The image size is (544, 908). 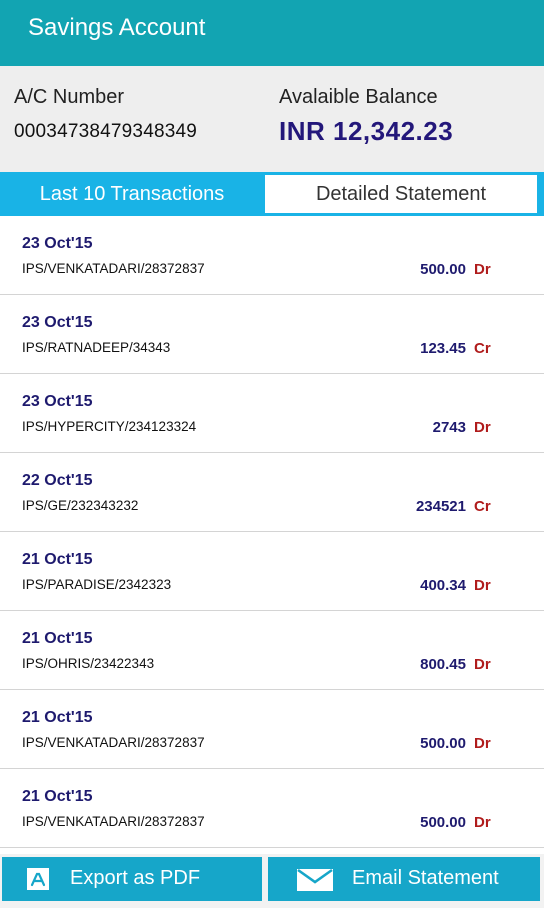 I want to click on tab-bar: Last 10 Transactions Detailed Statement, so click(x=272, y=194).